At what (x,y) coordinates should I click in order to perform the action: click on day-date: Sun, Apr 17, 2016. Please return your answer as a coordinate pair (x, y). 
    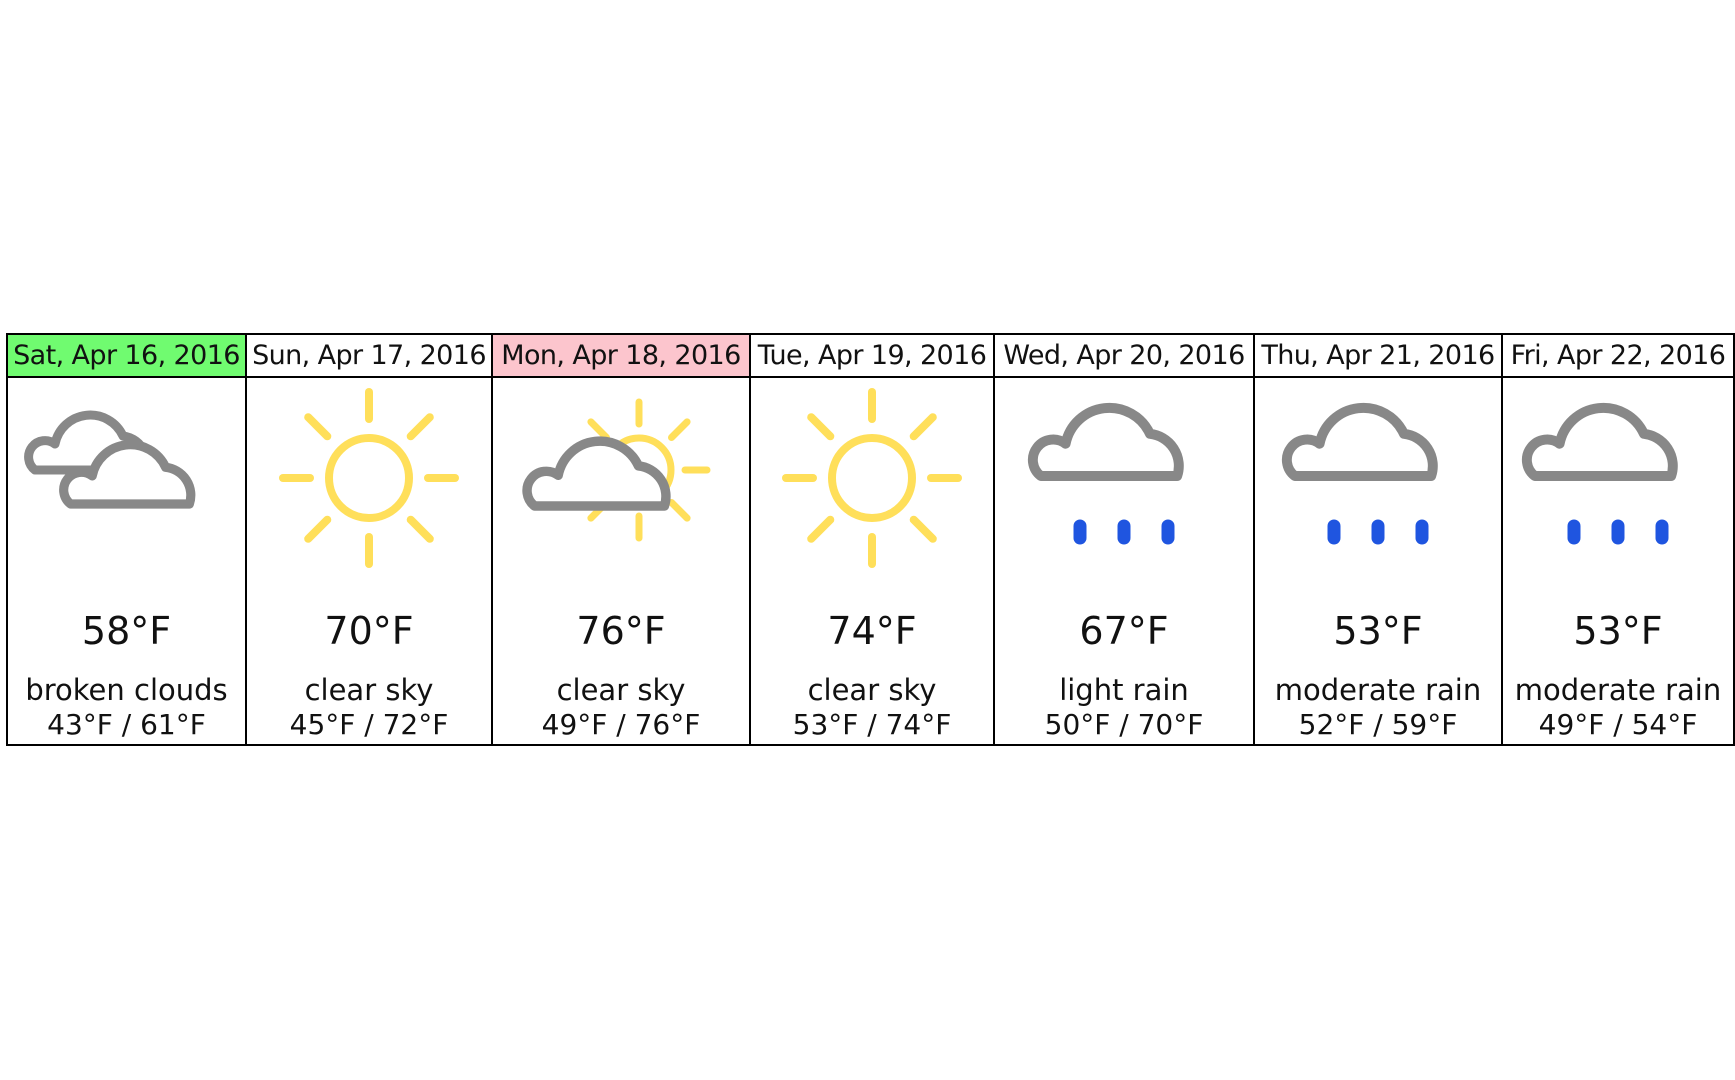
    Looking at the image, I should click on (369, 355).